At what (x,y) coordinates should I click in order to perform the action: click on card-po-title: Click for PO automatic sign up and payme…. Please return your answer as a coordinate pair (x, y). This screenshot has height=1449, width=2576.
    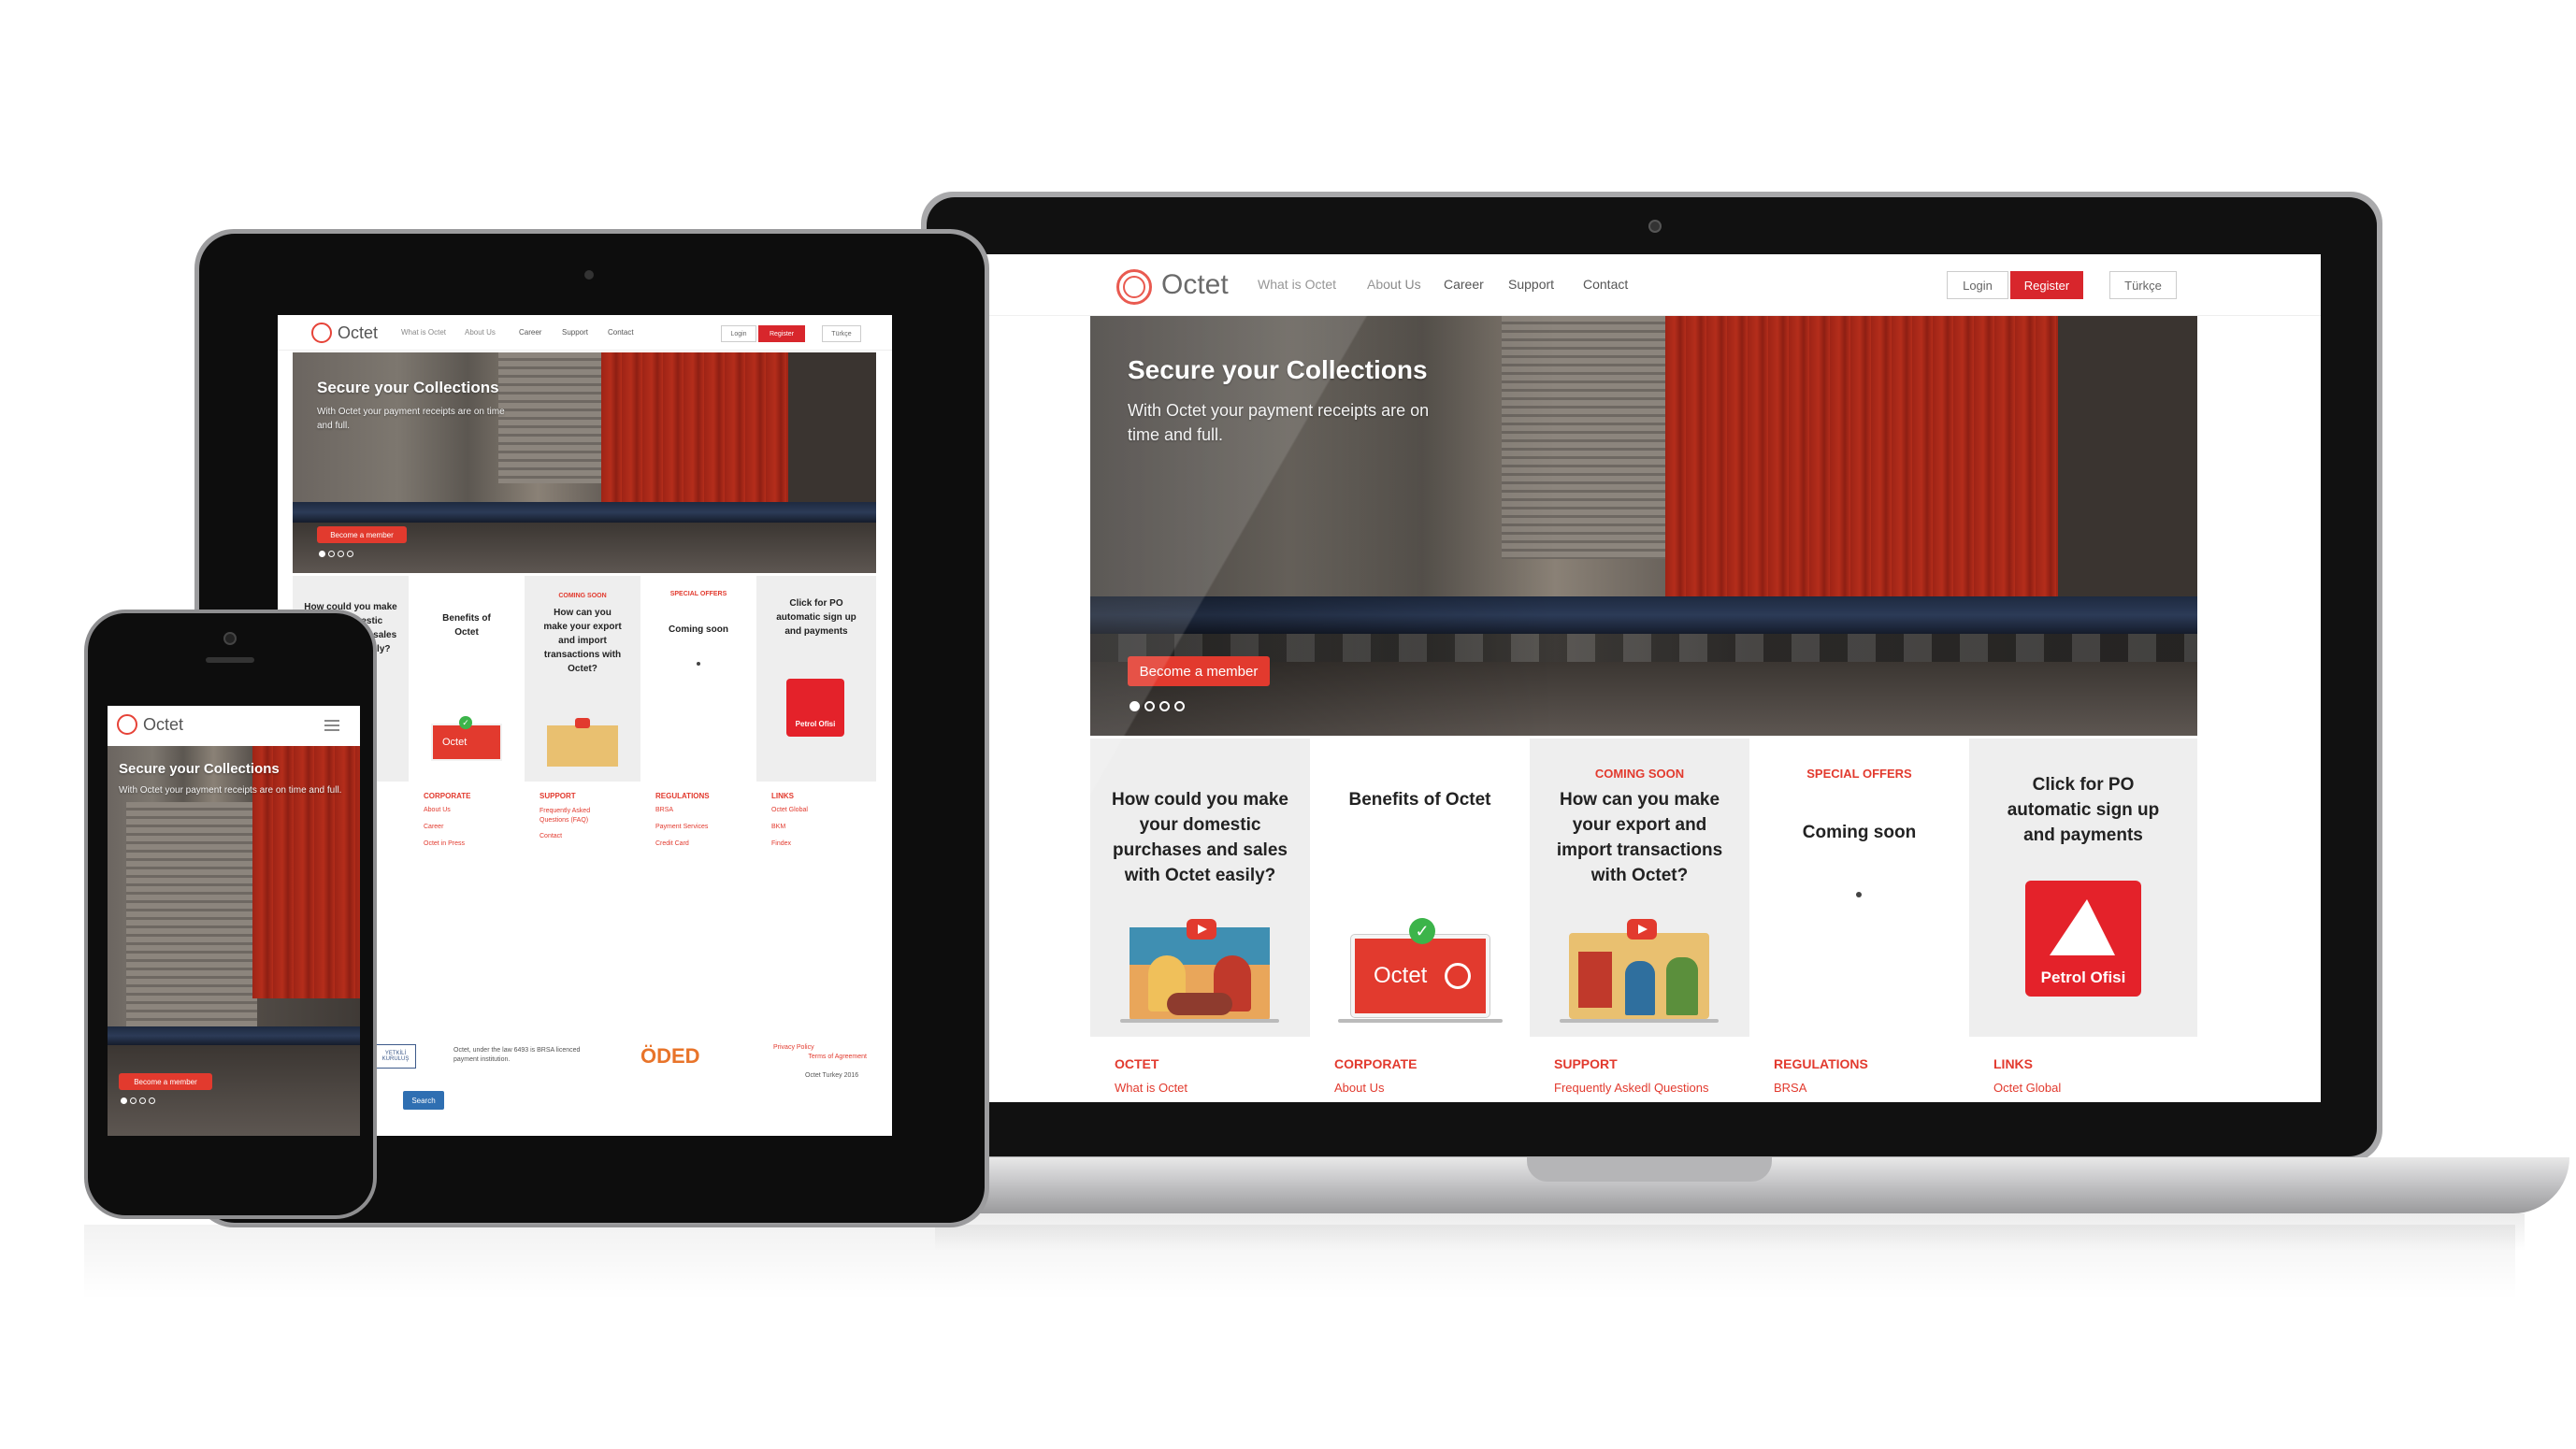
    Looking at the image, I should click on (2084, 810).